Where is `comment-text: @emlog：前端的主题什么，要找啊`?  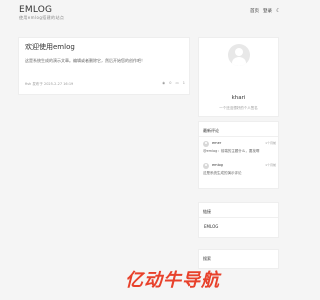
comment-text: @emlog：前端的主题什么，要找啊 is located at coordinates (231, 151).